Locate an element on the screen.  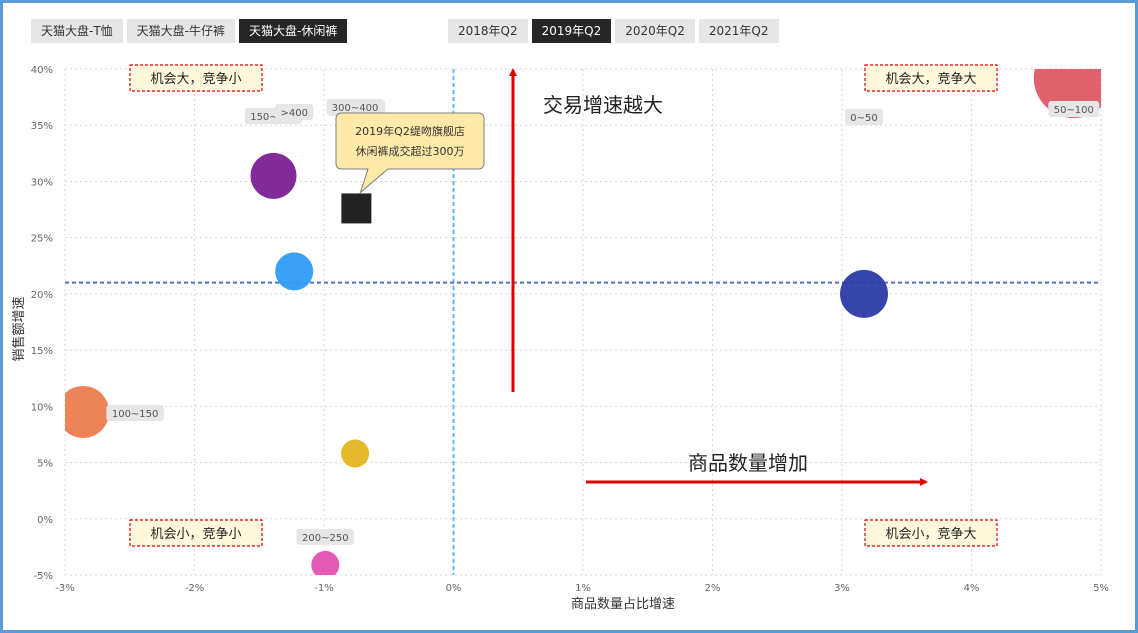
x-tick-label: 5% is located at coordinates (1101, 588).